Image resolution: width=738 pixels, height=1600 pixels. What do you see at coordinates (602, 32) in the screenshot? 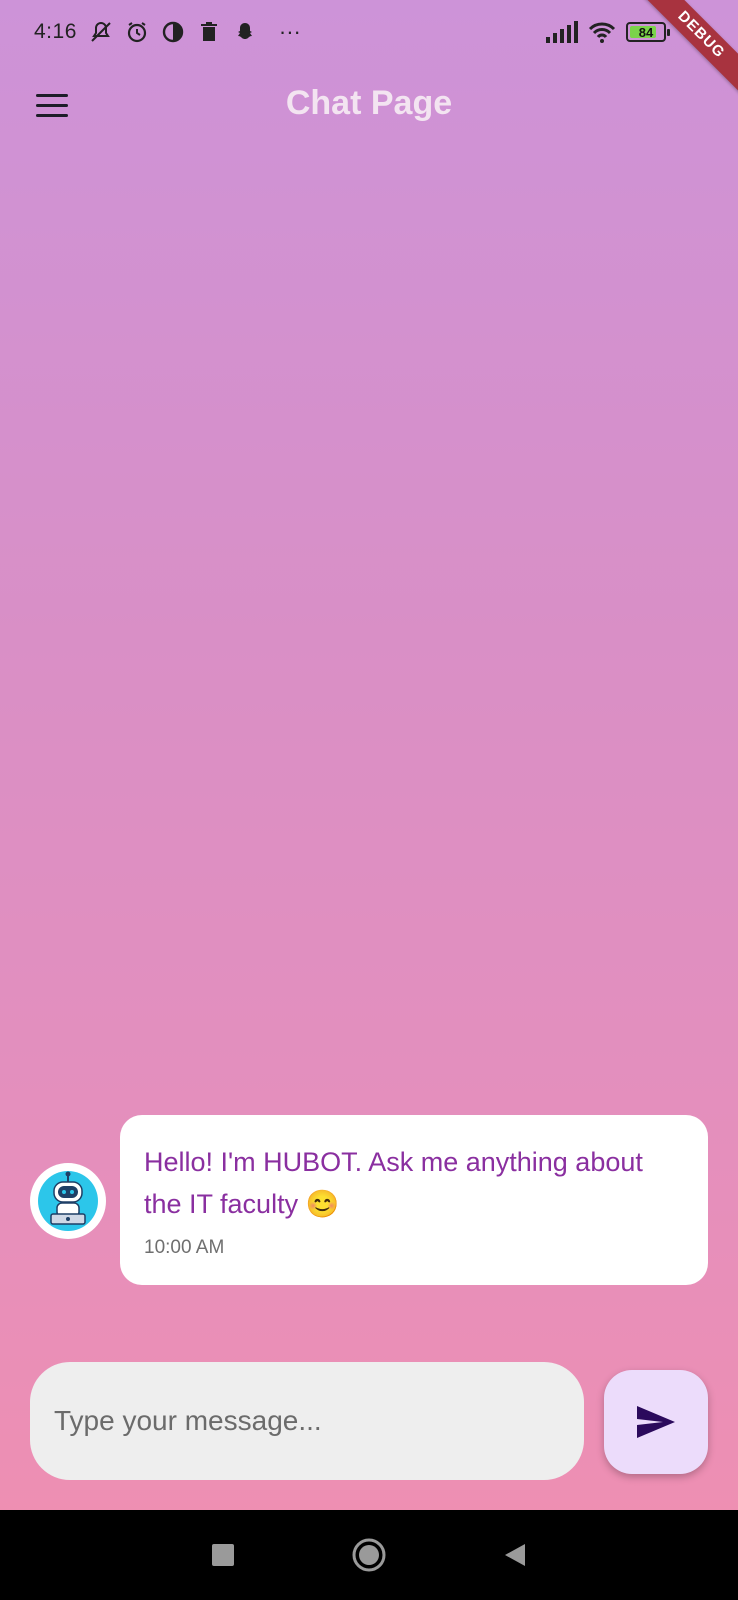
I see `wifi-icon` at bounding box center [602, 32].